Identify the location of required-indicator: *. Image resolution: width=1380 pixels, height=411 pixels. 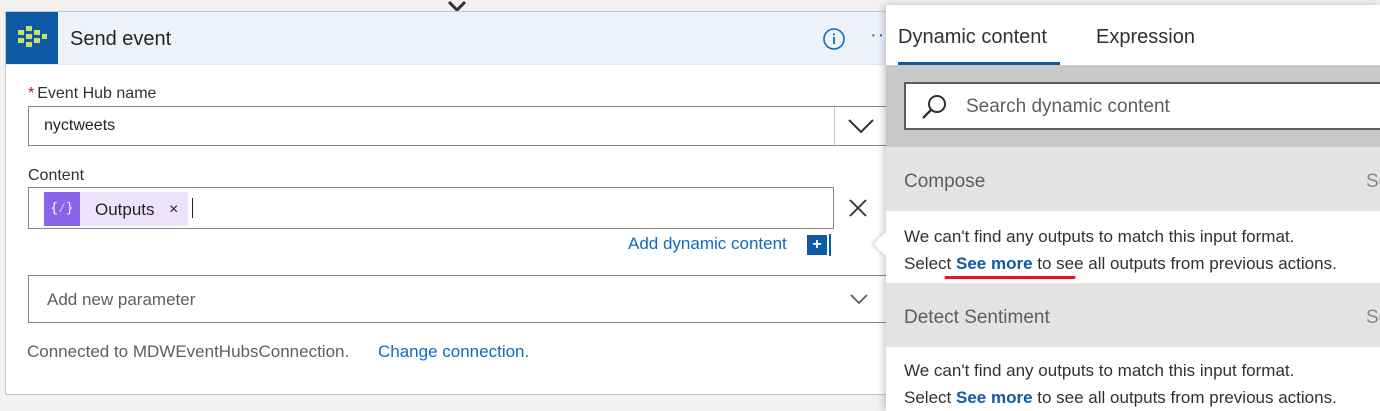
(31, 93).